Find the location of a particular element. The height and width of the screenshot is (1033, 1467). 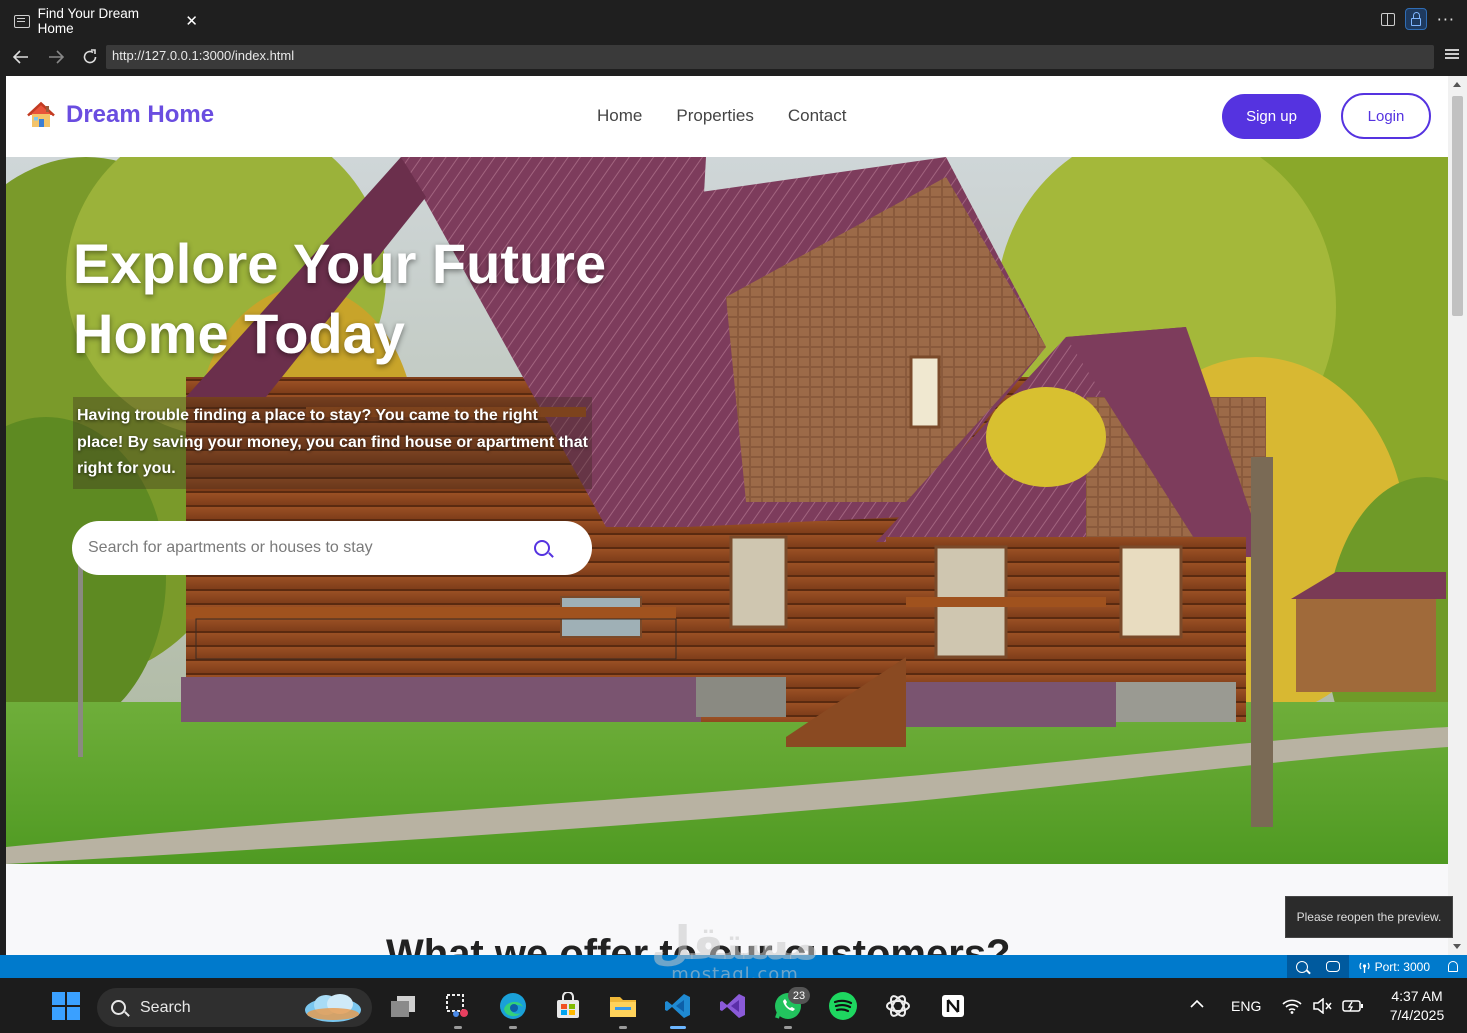

browser-navbar: http://127.0.0.1:3000/index.html is located at coordinates (733, 58).